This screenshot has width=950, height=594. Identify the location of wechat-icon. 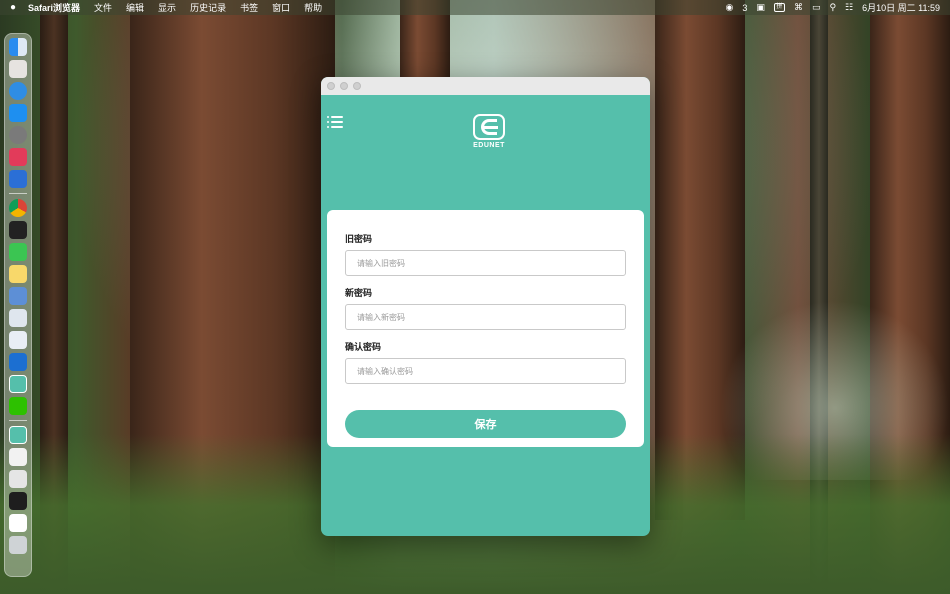
(18, 406).